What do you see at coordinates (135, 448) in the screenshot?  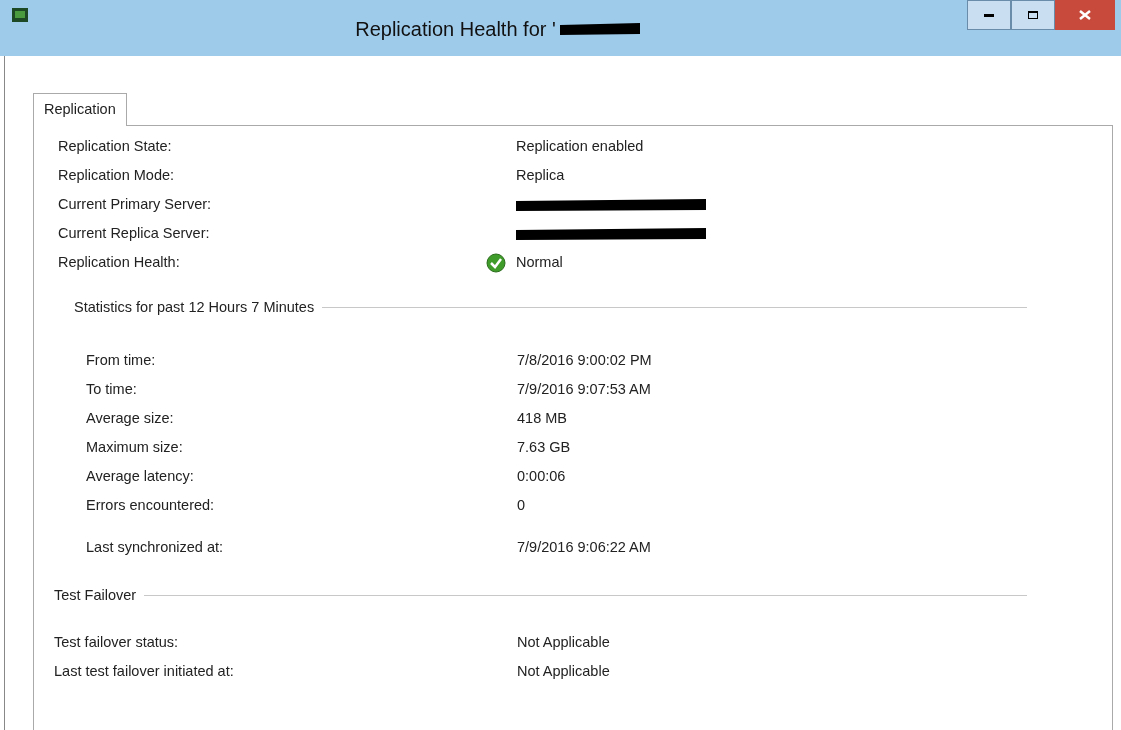 I see `field-label: Maximum size:` at bounding box center [135, 448].